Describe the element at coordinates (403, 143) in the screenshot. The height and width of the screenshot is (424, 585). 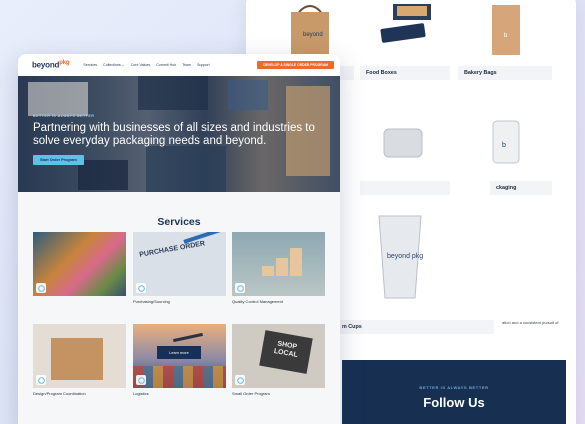
I see `clear-pouch-image` at that location.